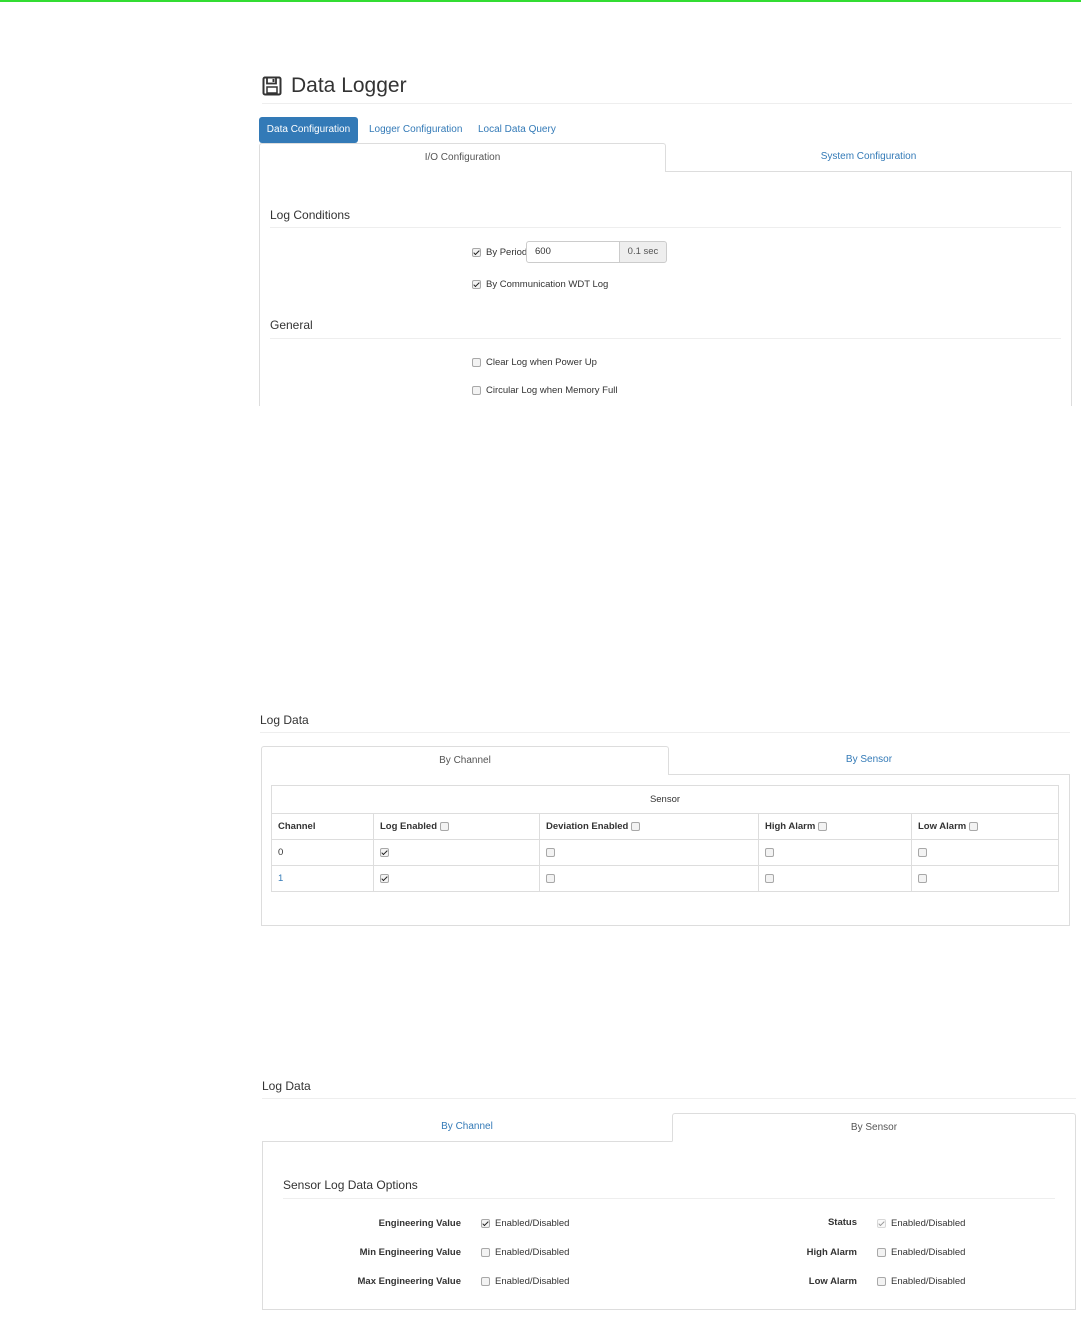  Describe the element at coordinates (835, 878) in the screenshot. I see `high-alarm-cell` at that location.